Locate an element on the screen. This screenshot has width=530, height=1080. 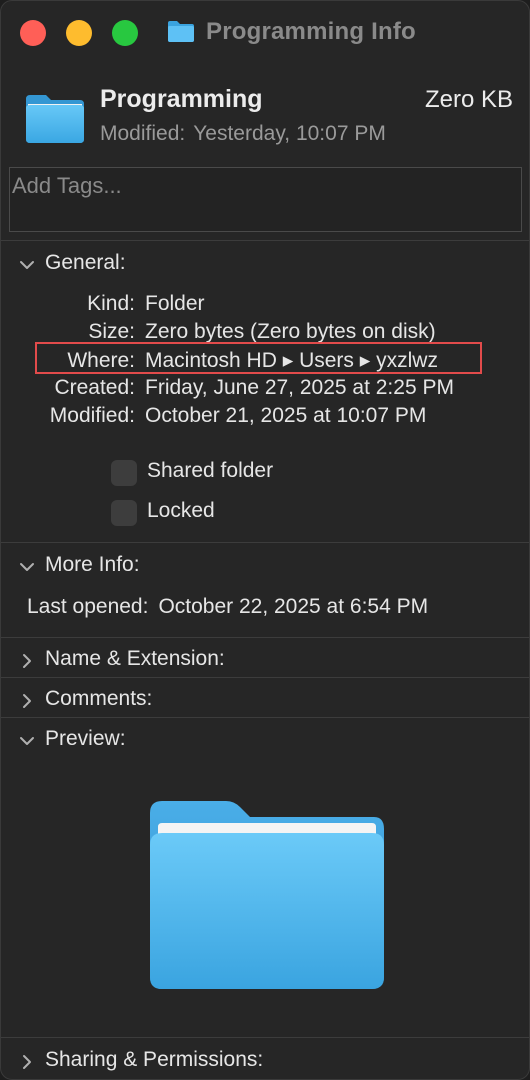
tags-field is located at coordinates (265, 199).